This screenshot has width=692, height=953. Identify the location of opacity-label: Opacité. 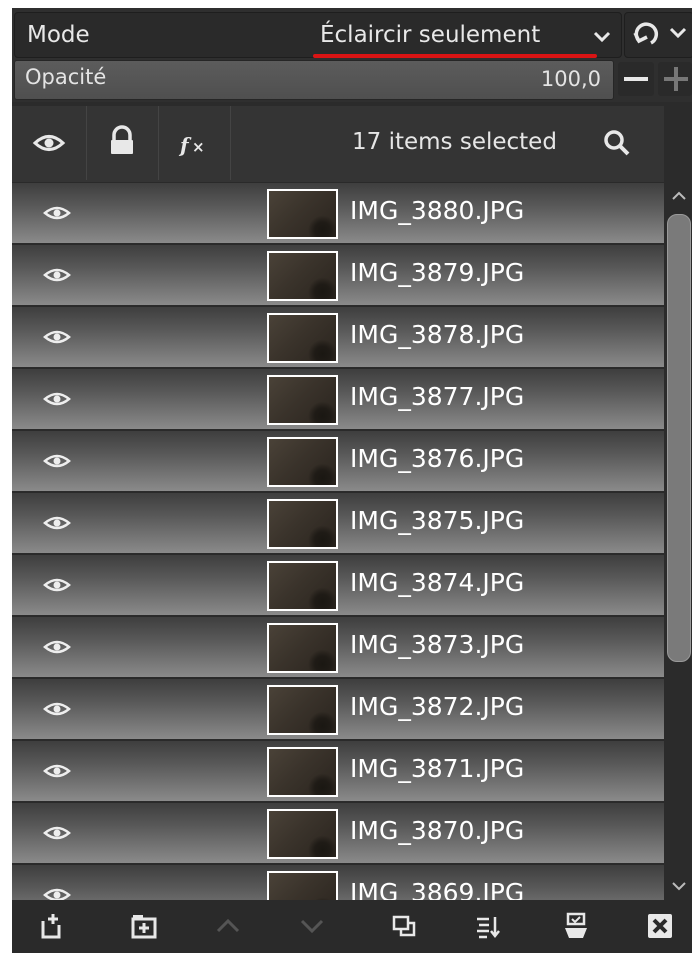
(66, 77).